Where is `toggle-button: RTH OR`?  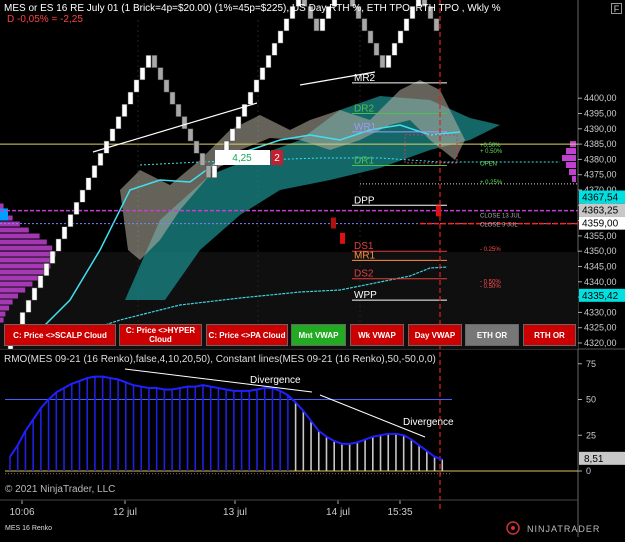
toggle-button: RTH OR is located at coordinates (549, 335).